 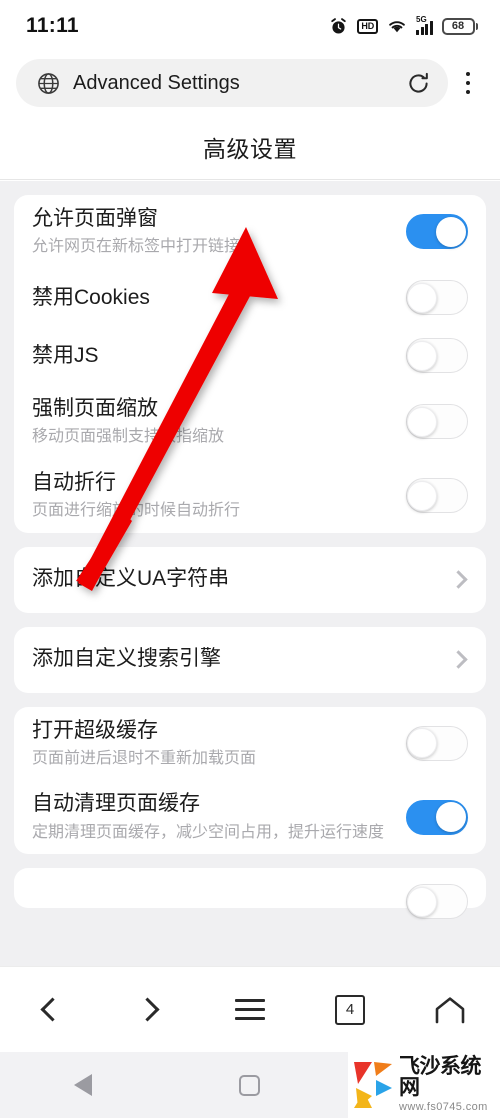 I want to click on toggle-disable-js, so click(x=437, y=356).